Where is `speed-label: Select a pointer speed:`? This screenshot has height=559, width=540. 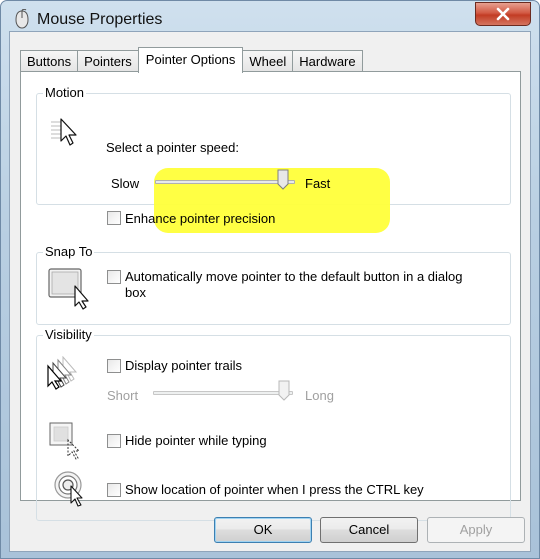 speed-label: Select a pointer speed: is located at coordinates (172, 147).